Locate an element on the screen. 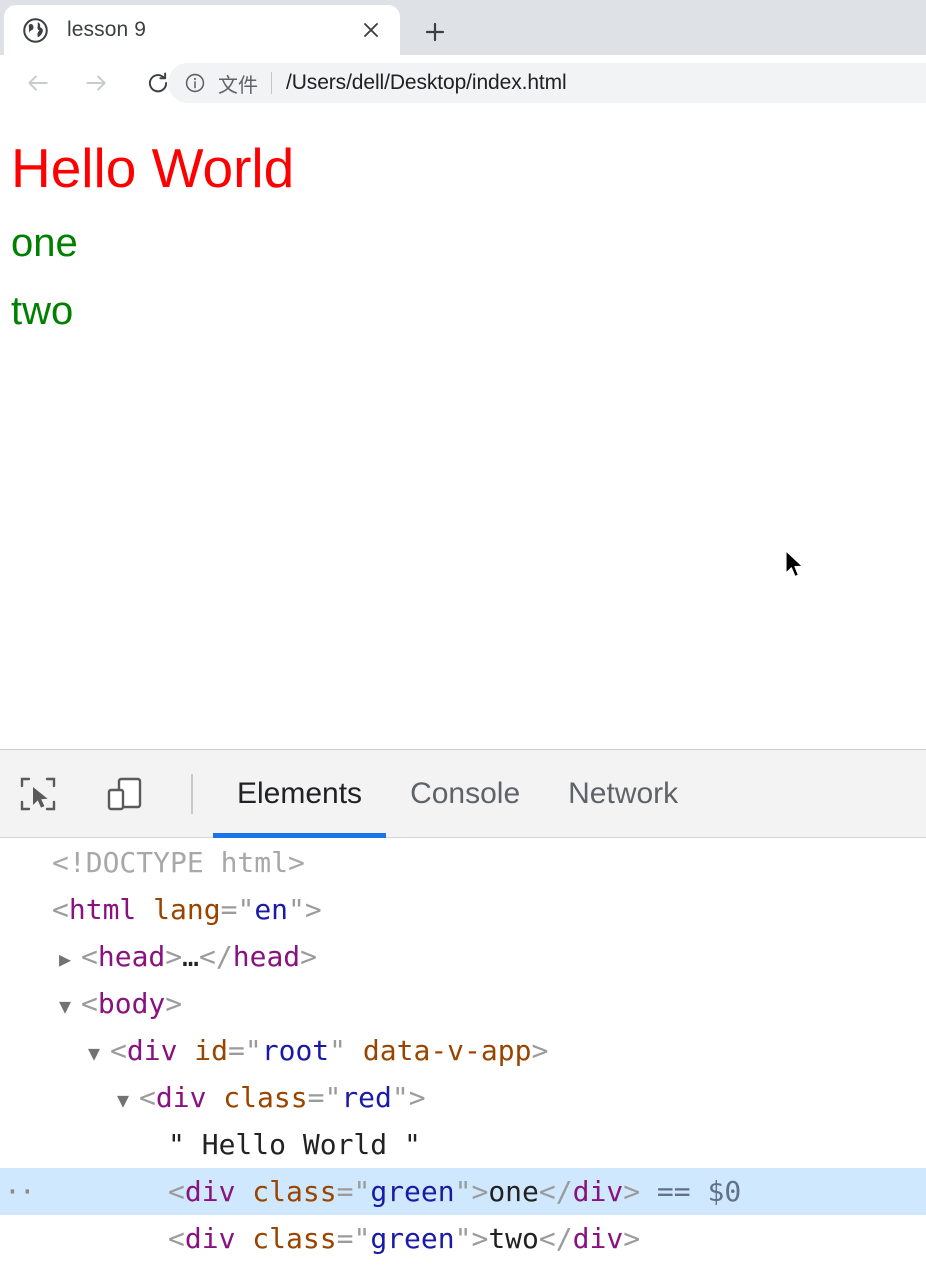 This screenshot has height=1269, width=926. browser-tab: lesson 9 is located at coordinates (202, 30).